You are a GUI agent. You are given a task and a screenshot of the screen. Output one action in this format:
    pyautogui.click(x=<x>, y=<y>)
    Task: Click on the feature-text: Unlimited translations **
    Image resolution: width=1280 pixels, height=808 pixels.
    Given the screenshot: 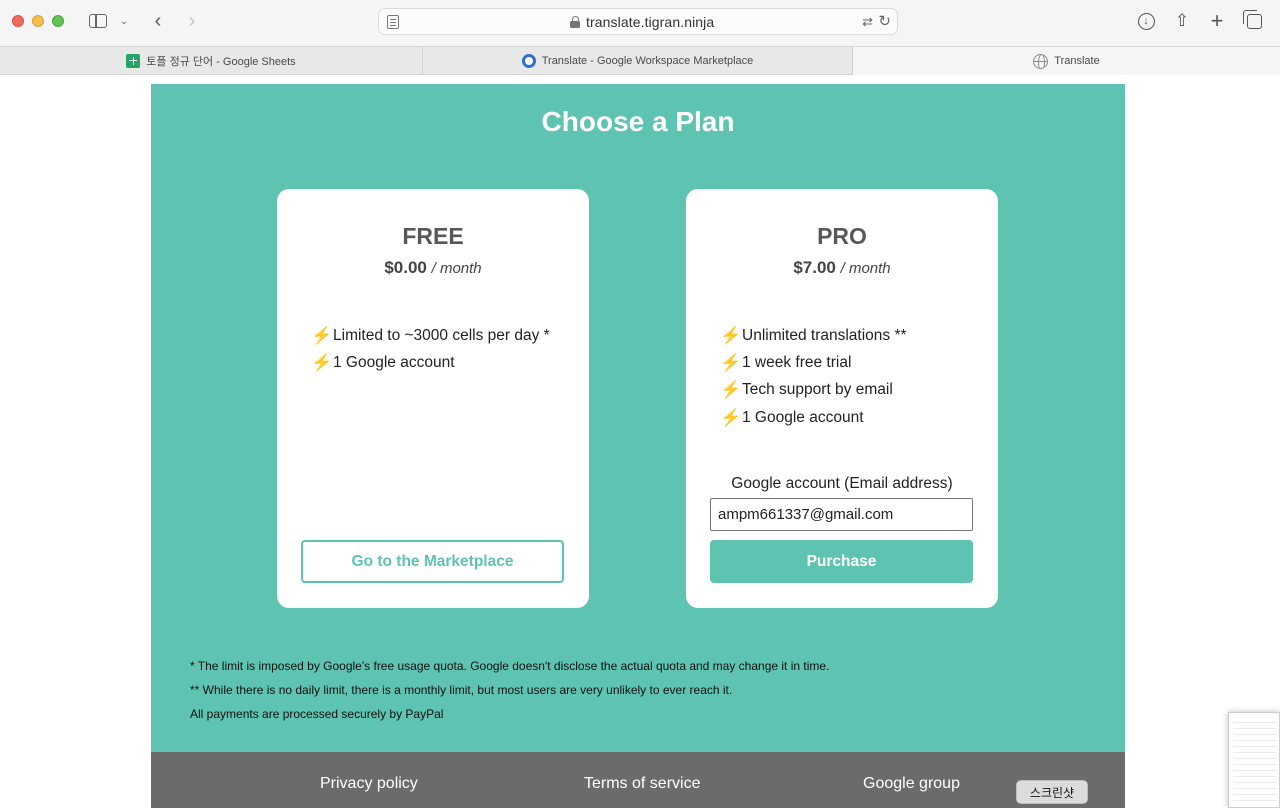 What is the action you would take?
    pyautogui.click(x=824, y=335)
    